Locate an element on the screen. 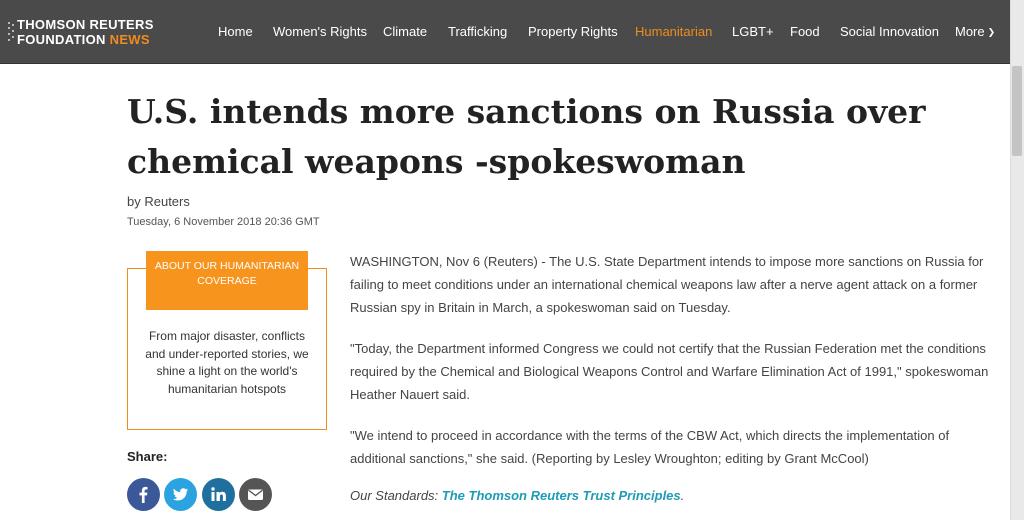 This screenshot has height=520, width=1024. logo-line-2: FOUNDATION NEWS is located at coordinates (83, 39).